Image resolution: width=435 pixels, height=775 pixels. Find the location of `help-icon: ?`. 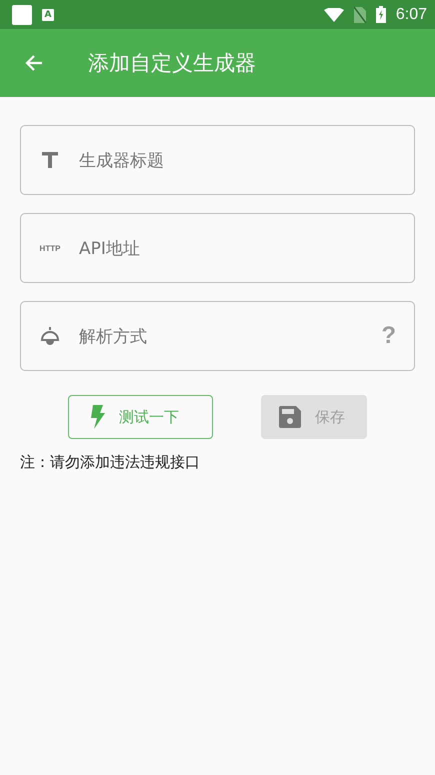

help-icon: ? is located at coordinates (388, 336).